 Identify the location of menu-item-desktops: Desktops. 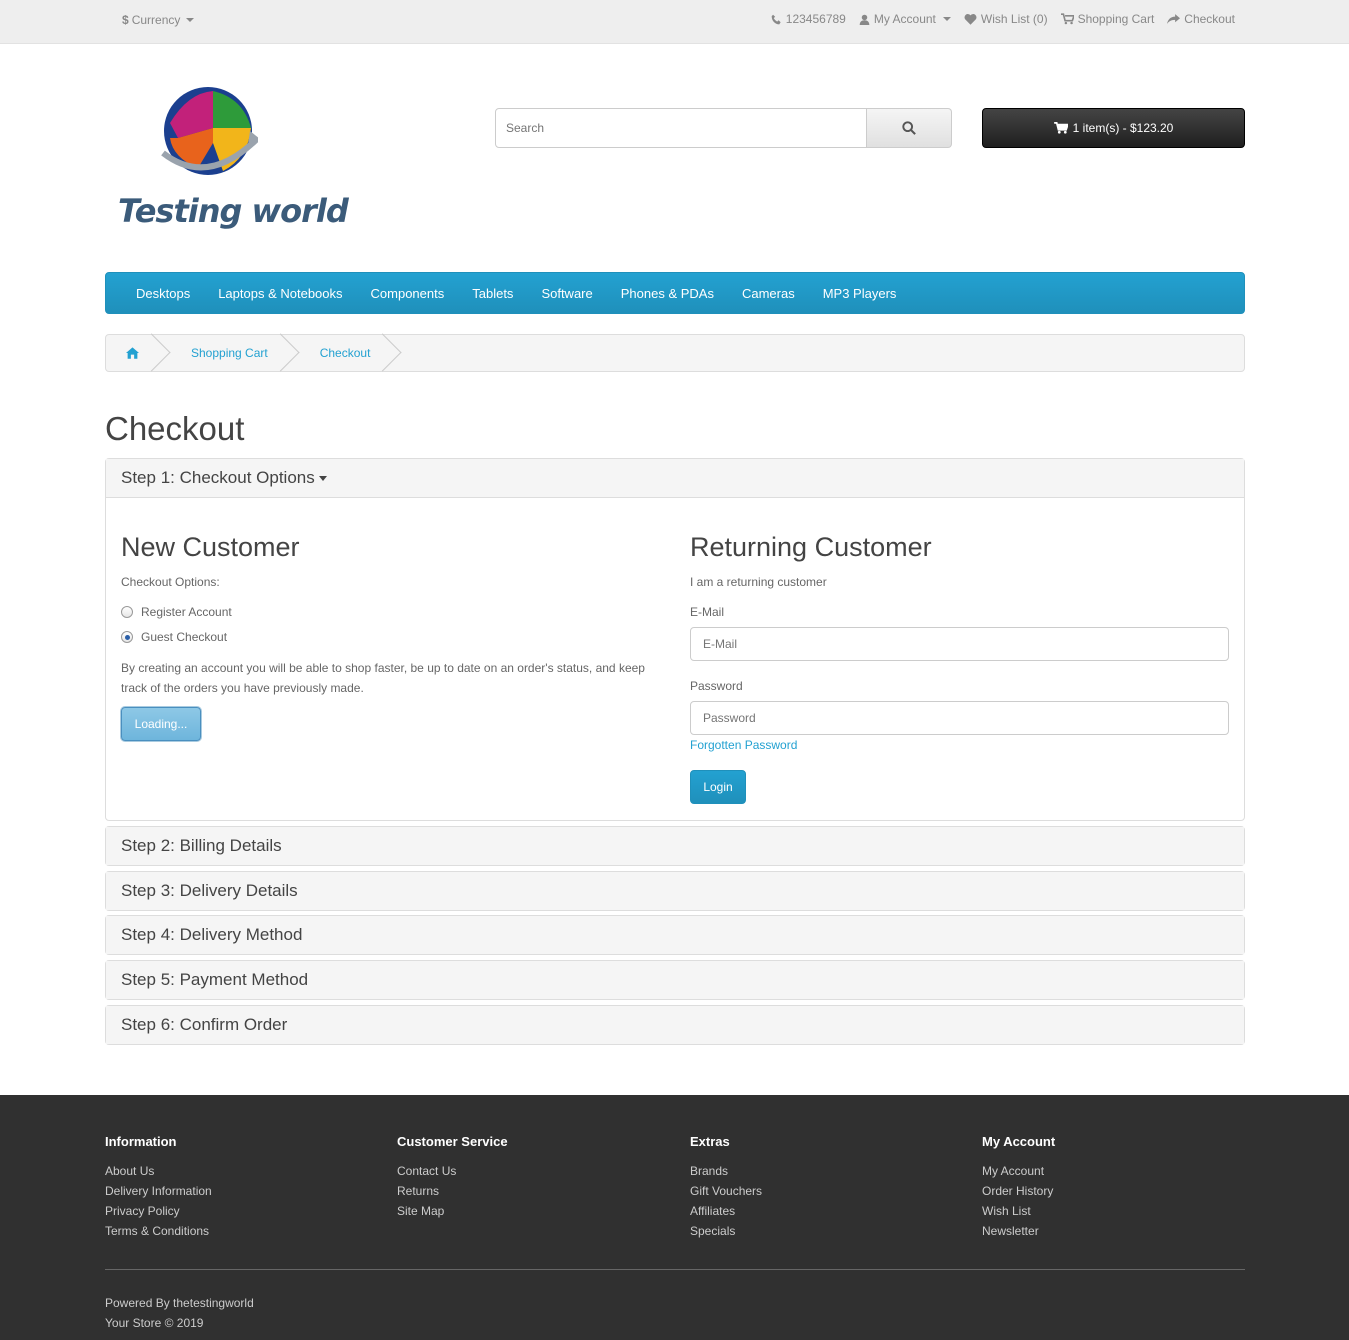
(163, 293).